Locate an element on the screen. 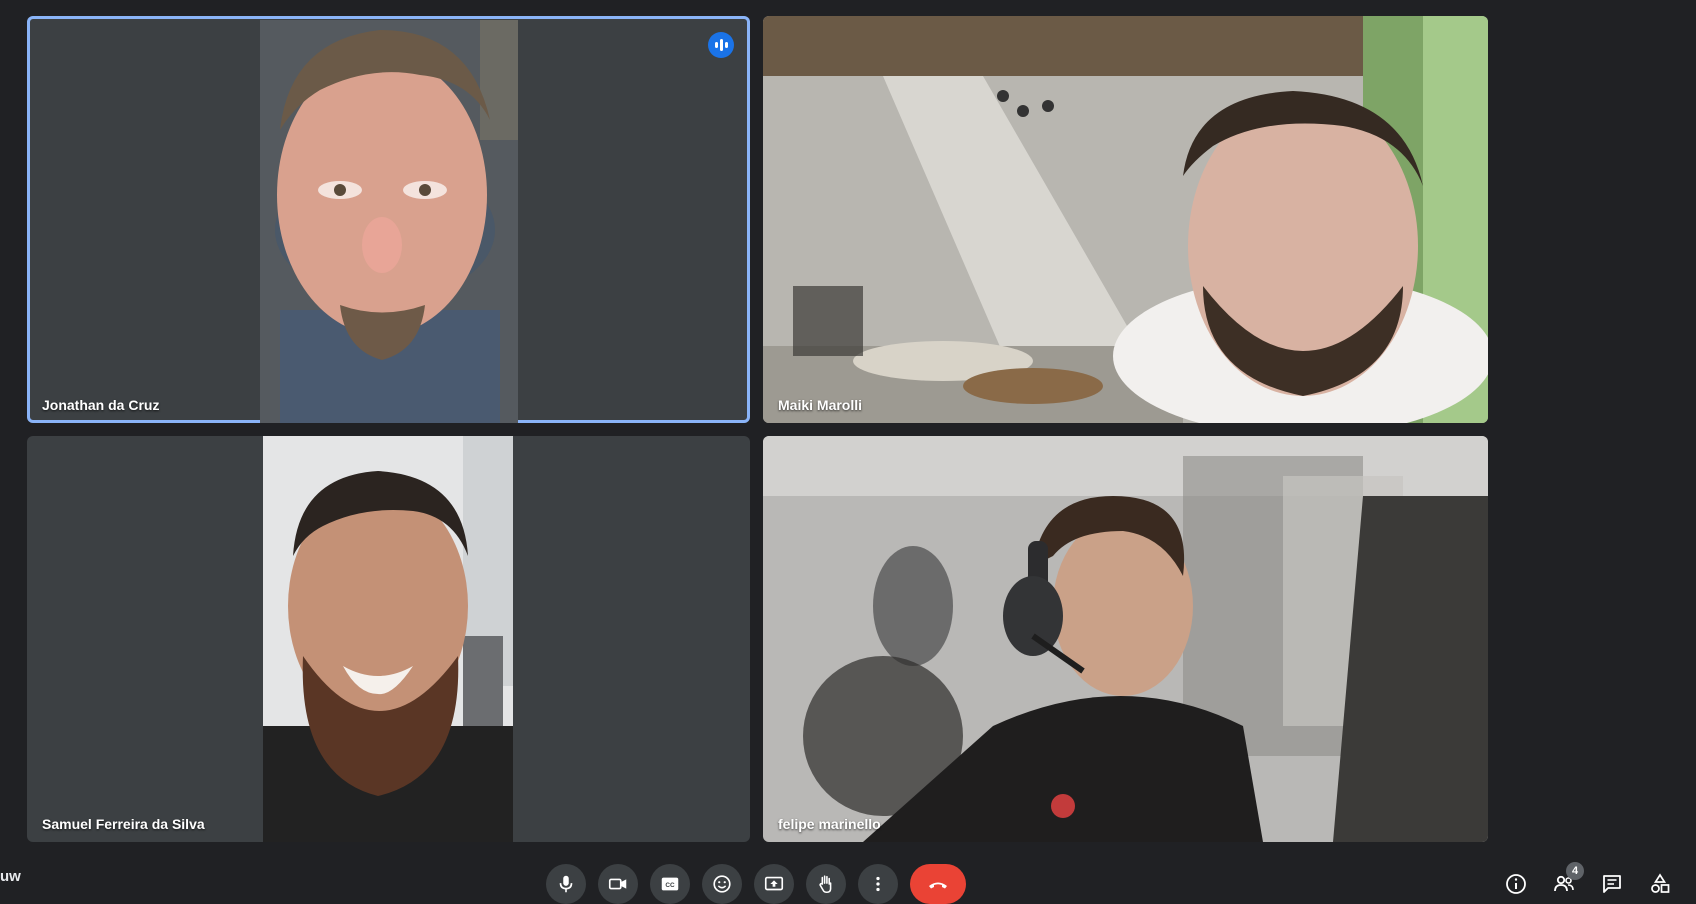 The height and width of the screenshot is (904, 1696). emoji-icon is located at coordinates (722, 884).